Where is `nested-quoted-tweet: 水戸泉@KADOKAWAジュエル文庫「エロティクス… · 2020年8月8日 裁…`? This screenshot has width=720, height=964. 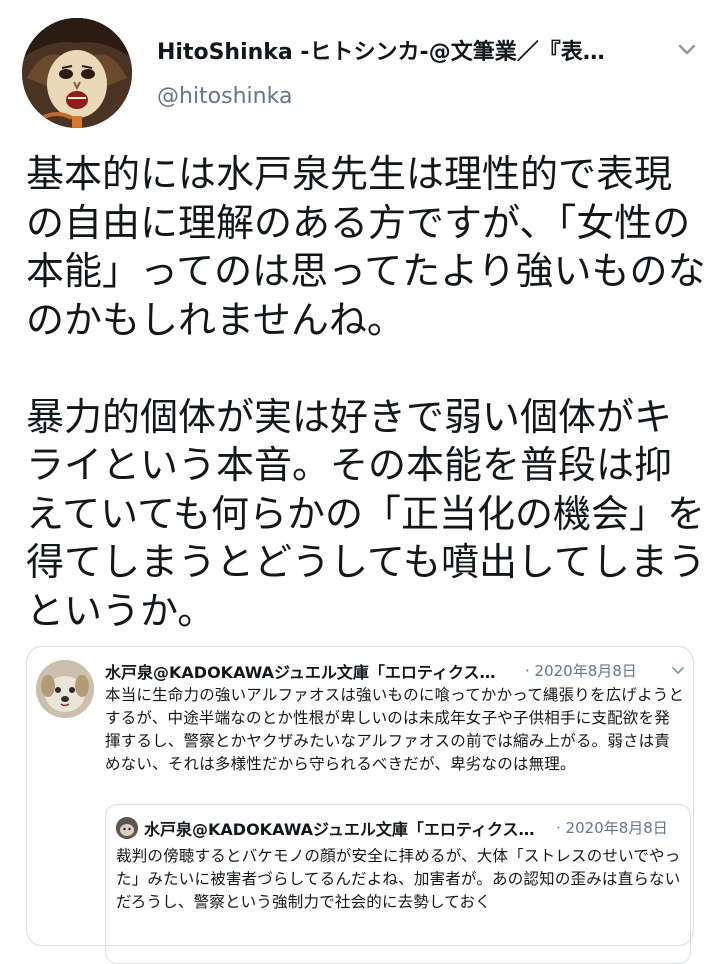
nested-quoted-tweet: 水戸泉@KADOKAWAジュエル文庫「エロティクス… · 2020年8月8日 裁… is located at coordinates (398, 884).